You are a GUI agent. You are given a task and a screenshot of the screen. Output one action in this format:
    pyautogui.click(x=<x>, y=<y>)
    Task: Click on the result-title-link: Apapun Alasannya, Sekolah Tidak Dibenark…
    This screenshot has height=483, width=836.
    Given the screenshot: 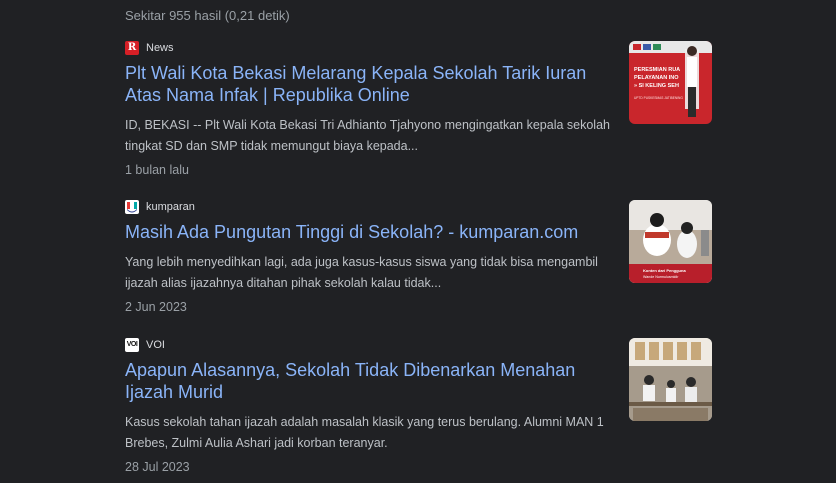 What is the action you would take?
    pyautogui.click(x=365, y=381)
    